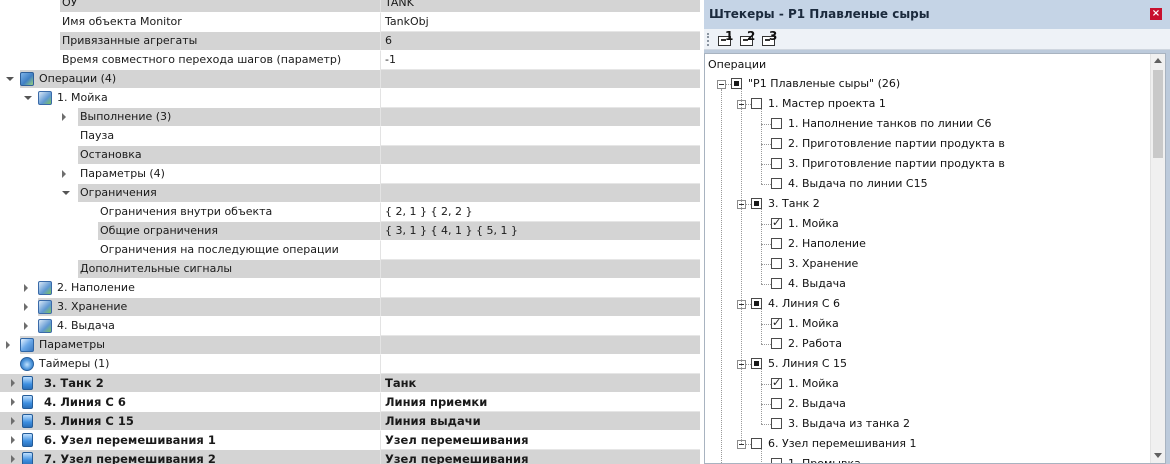  What do you see at coordinates (350, 193) in the screenshot?
I see `property-row: Ограничения` at bounding box center [350, 193].